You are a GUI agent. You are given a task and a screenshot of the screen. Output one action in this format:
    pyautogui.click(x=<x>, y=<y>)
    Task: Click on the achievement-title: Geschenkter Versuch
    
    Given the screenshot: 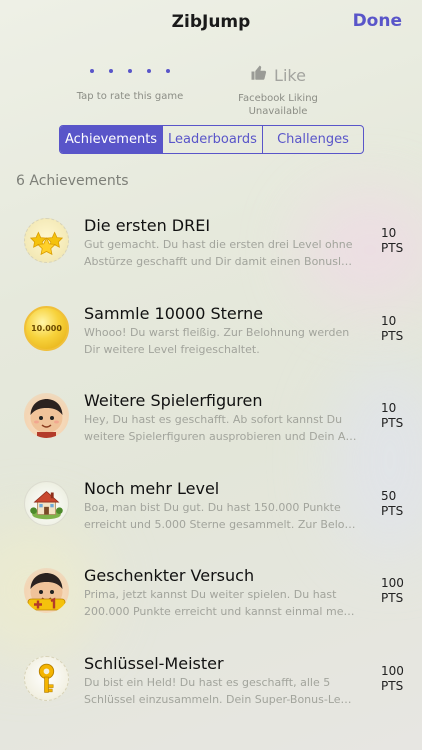 What is the action you would take?
    pyautogui.click(x=169, y=575)
    